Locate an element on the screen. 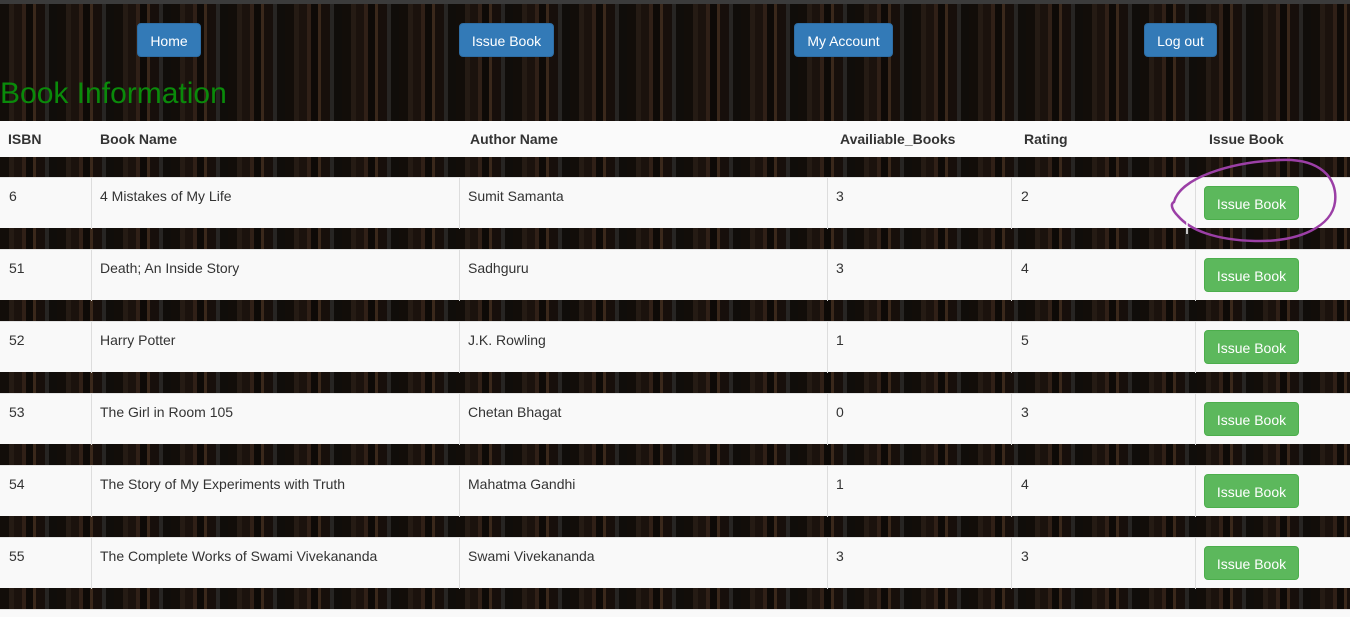  author-name-cell: Sumit Samanta is located at coordinates (643, 203).